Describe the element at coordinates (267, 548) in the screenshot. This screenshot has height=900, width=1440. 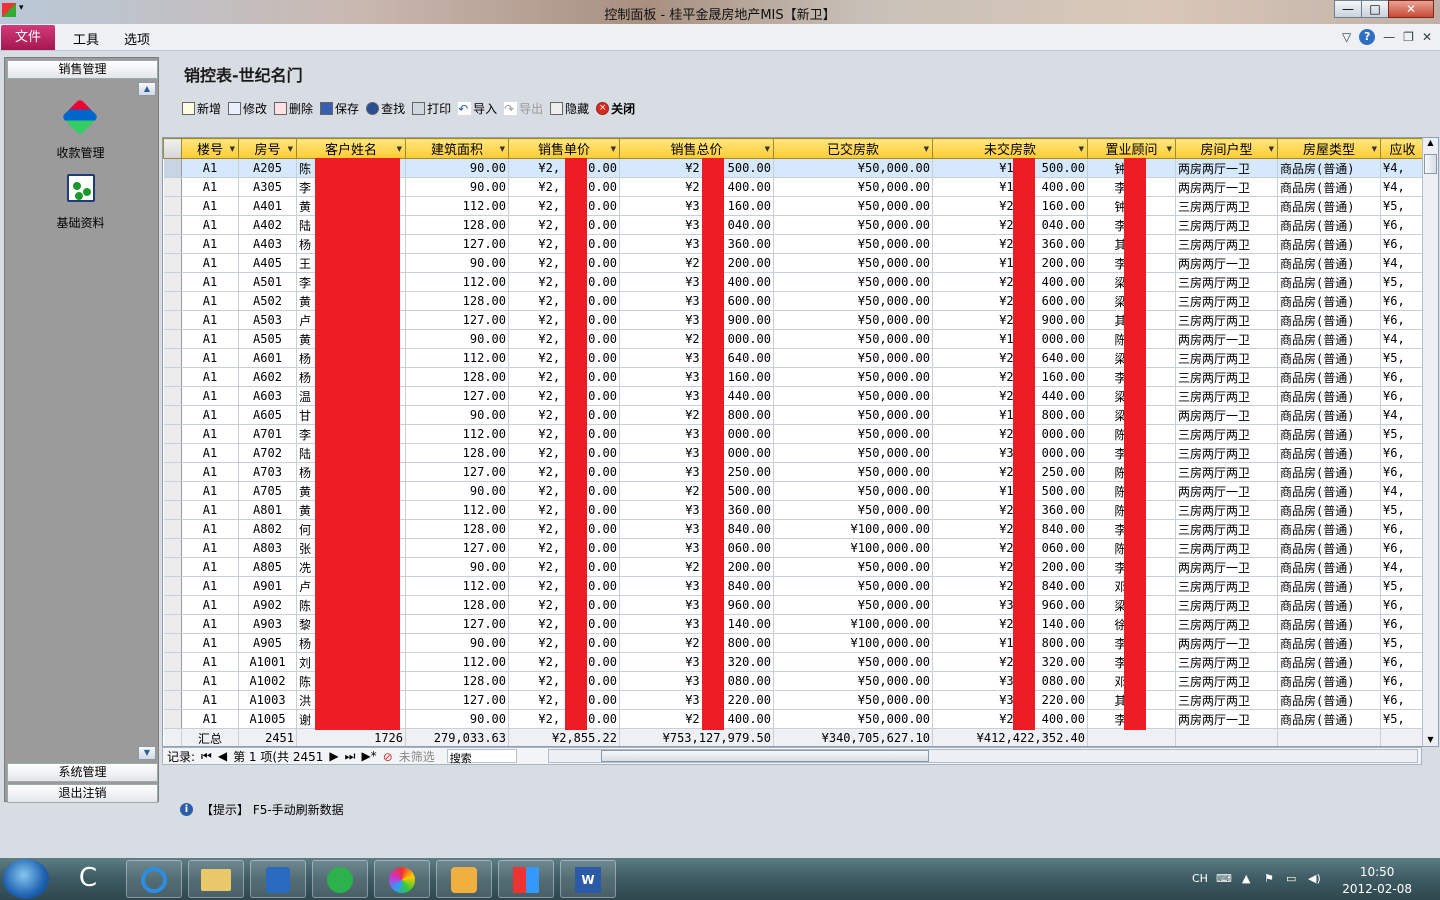
I see `table-cell: A803` at that location.